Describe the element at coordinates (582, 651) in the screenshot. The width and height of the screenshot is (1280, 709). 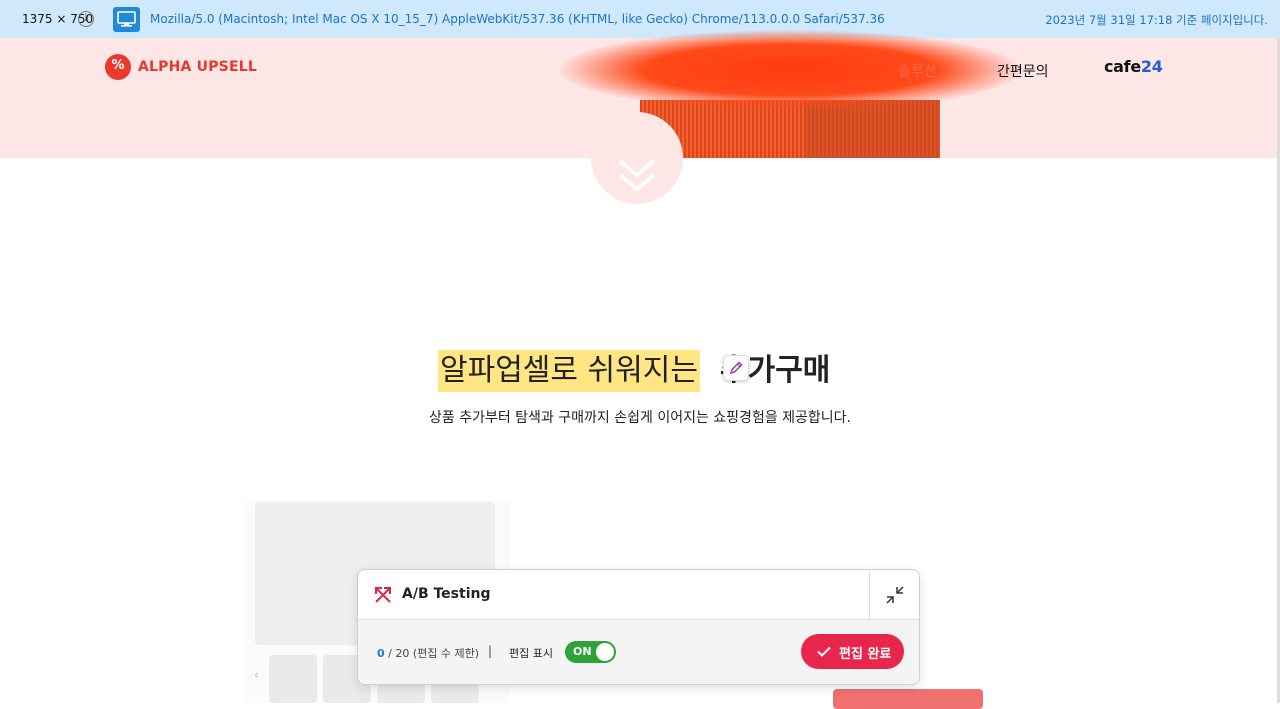
I see `toggle-state-label: ON` at that location.